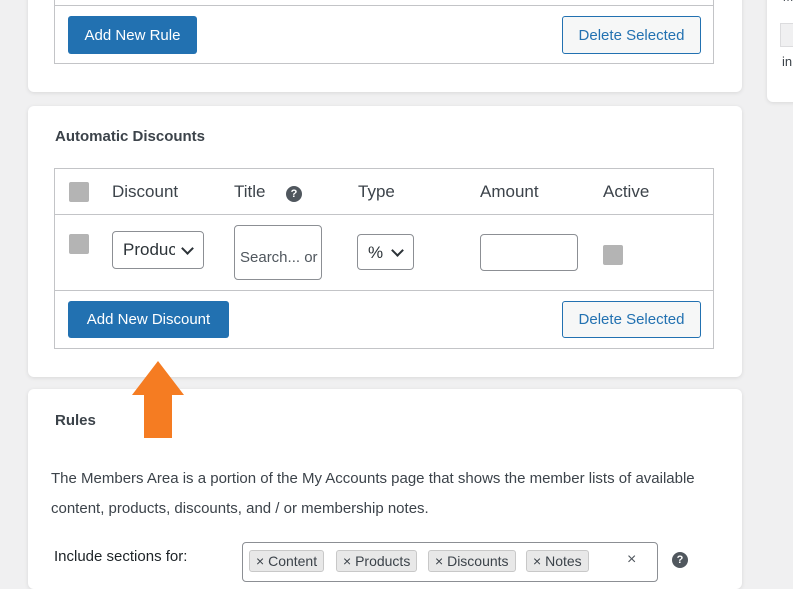 This screenshot has width=793, height=589. What do you see at coordinates (376, 191) in the screenshot?
I see `header-type: Type` at bounding box center [376, 191].